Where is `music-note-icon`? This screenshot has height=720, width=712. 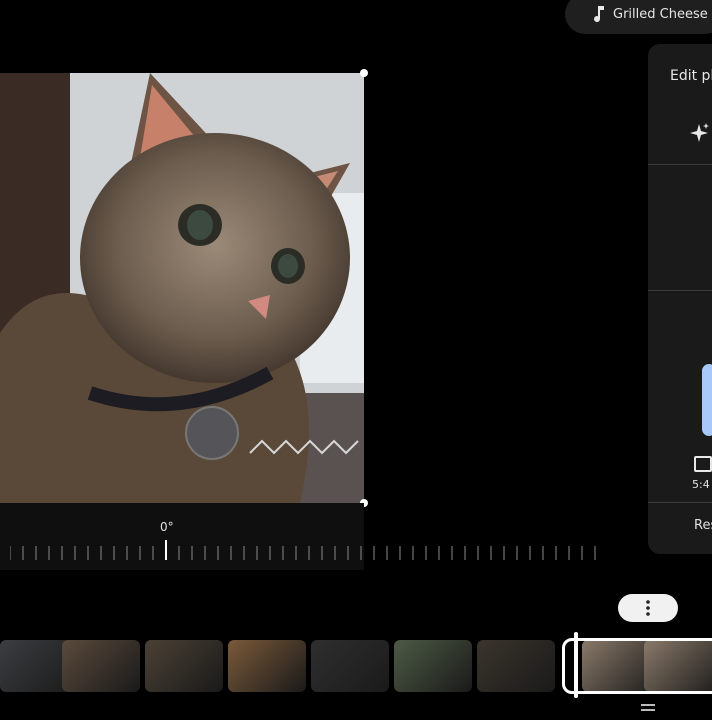 music-note-icon is located at coordinates (599, 14).